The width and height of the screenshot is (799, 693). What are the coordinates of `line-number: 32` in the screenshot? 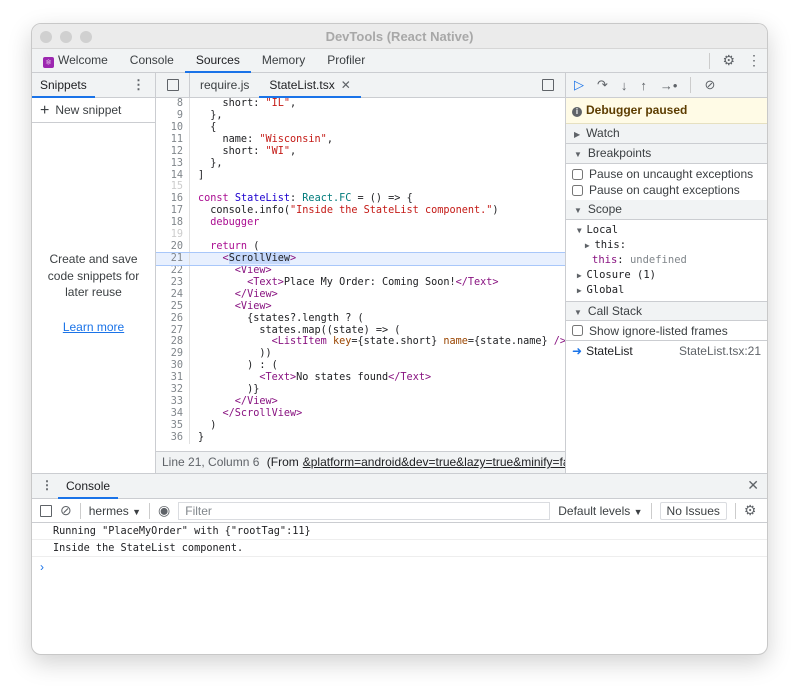 It's located at (173, 390).